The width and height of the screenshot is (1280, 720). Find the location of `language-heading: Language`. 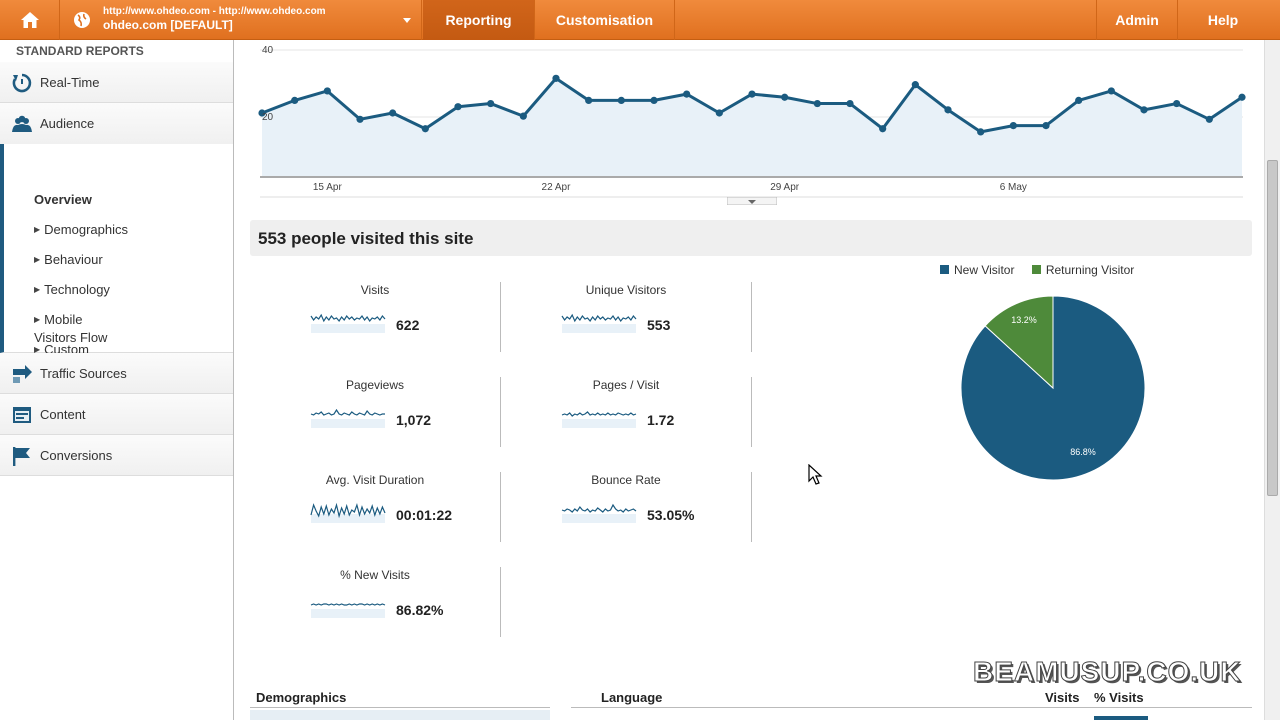

language-heading: Language is located at coordinates (632, 697).